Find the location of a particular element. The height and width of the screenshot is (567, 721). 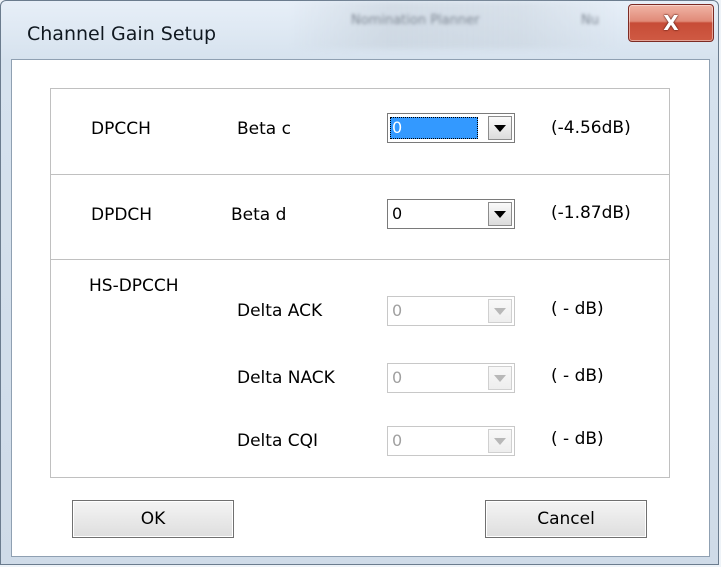

delta-cqi-value: 0 is located at coordinates (397, 440).